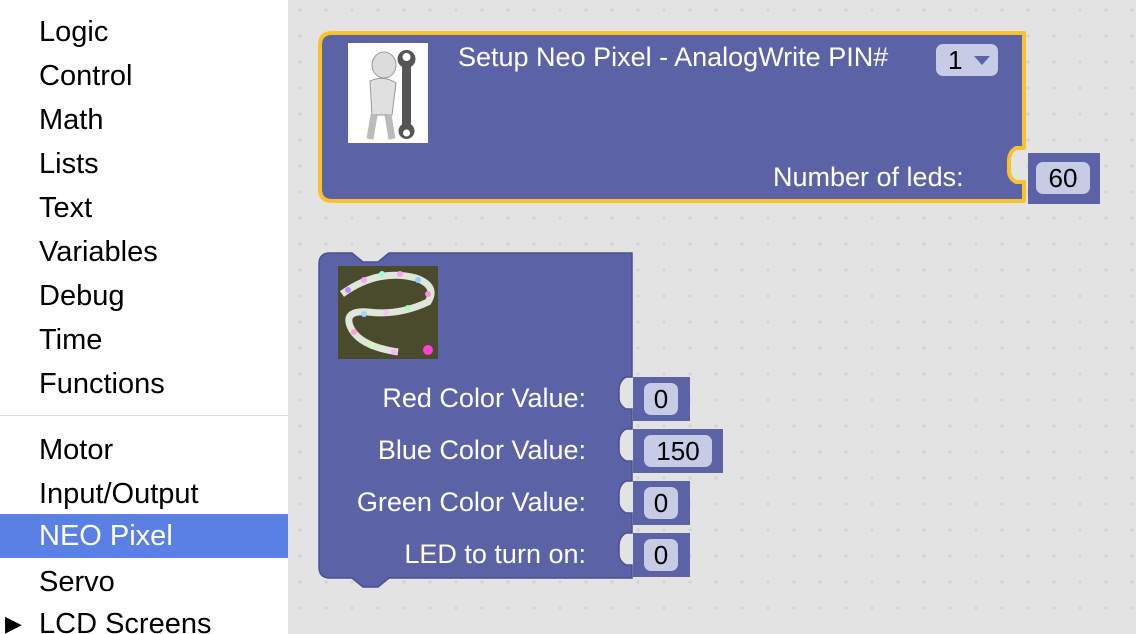  What do you see at coordinates (678, 451) in the screenshot?
I see `blue-value-field: 150` at bounding box center [678, 451].